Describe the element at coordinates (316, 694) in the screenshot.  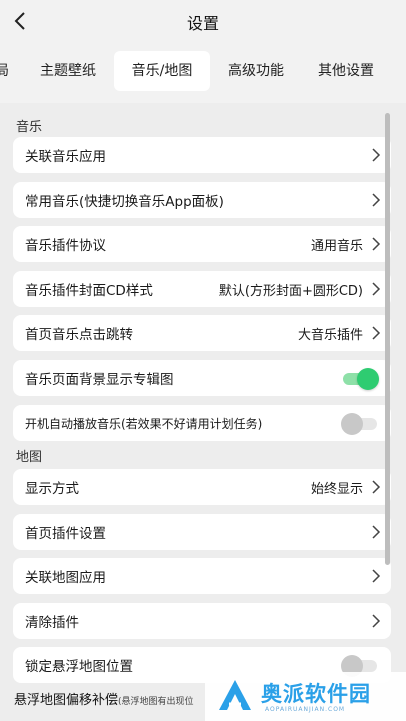
I see `watermark-text: 奥派软件园` at that location.